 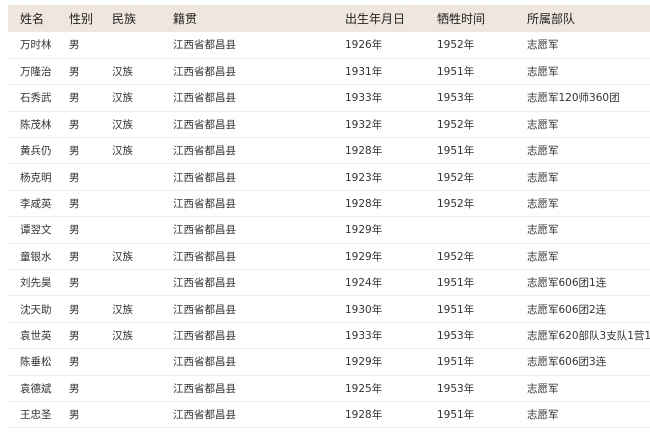 I want to click on cell-name: 李咸英, so click(x=36, y=204).